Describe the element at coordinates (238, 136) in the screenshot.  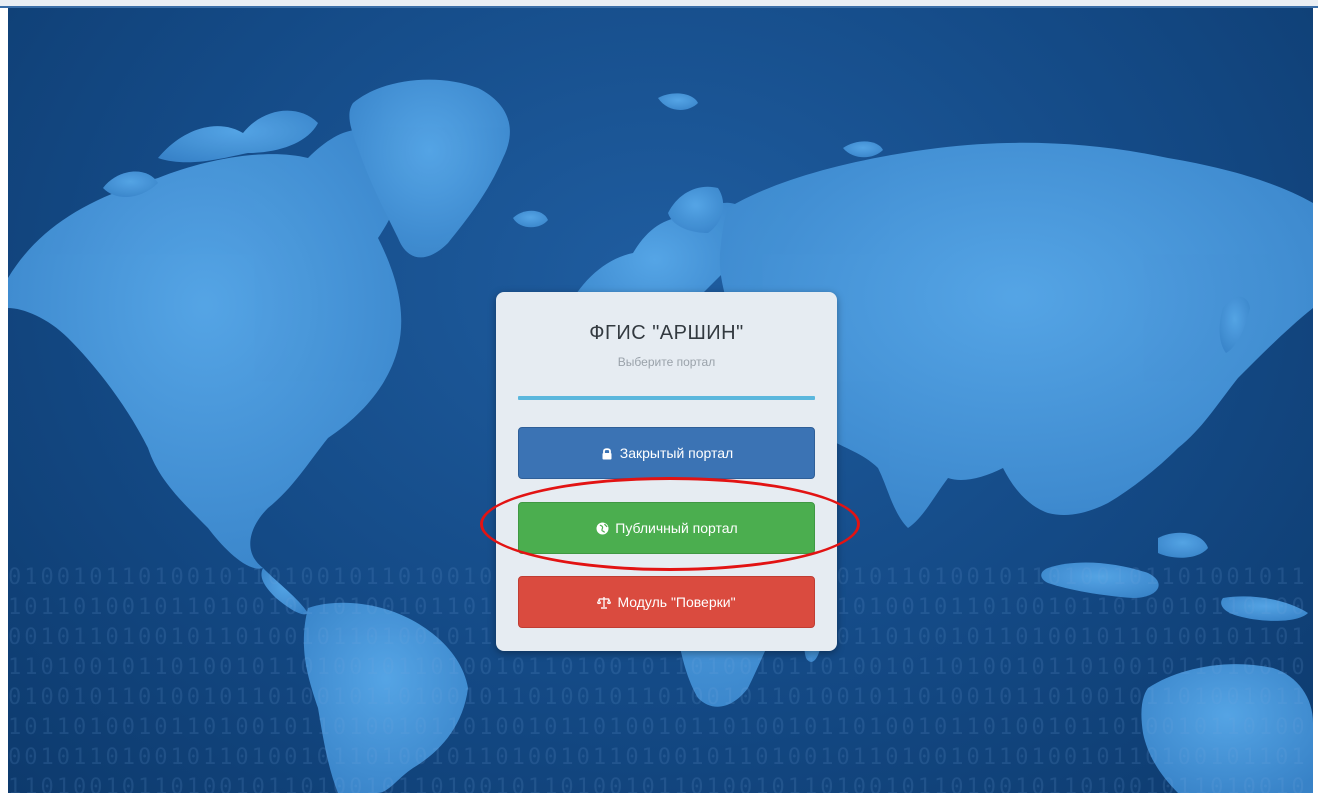
I see `arctic-islands-shape` at that location.